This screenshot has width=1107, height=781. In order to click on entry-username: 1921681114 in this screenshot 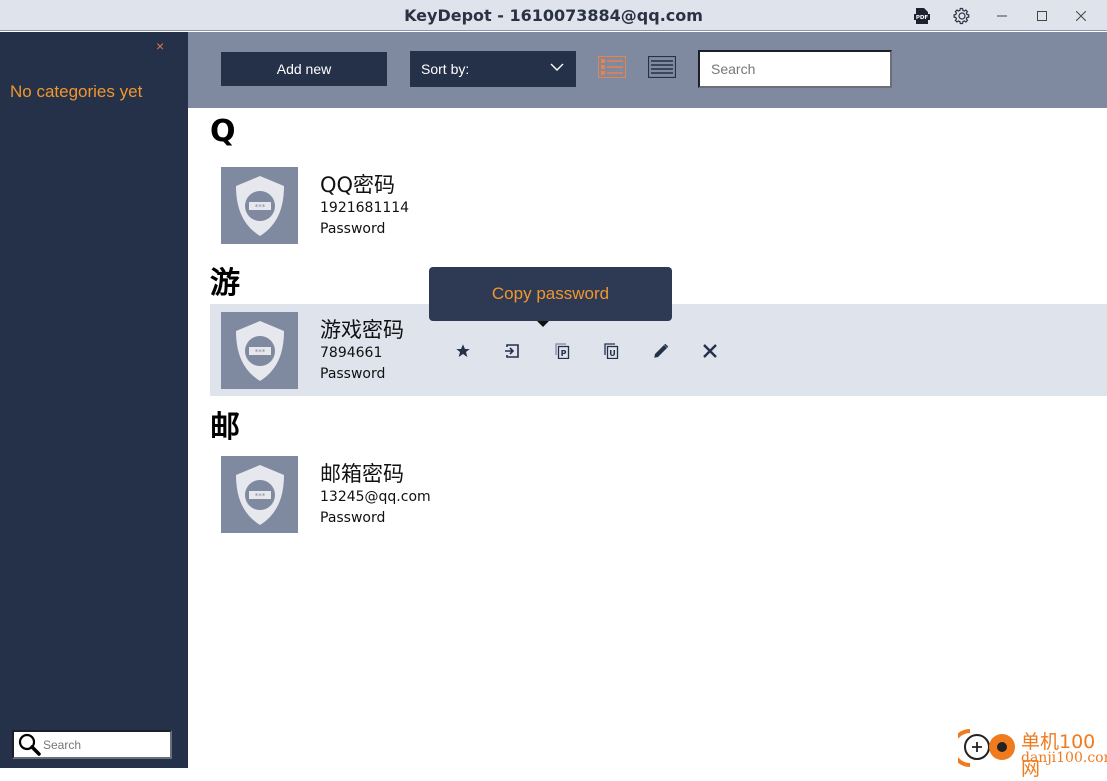, I will do `click(365, 208)`.